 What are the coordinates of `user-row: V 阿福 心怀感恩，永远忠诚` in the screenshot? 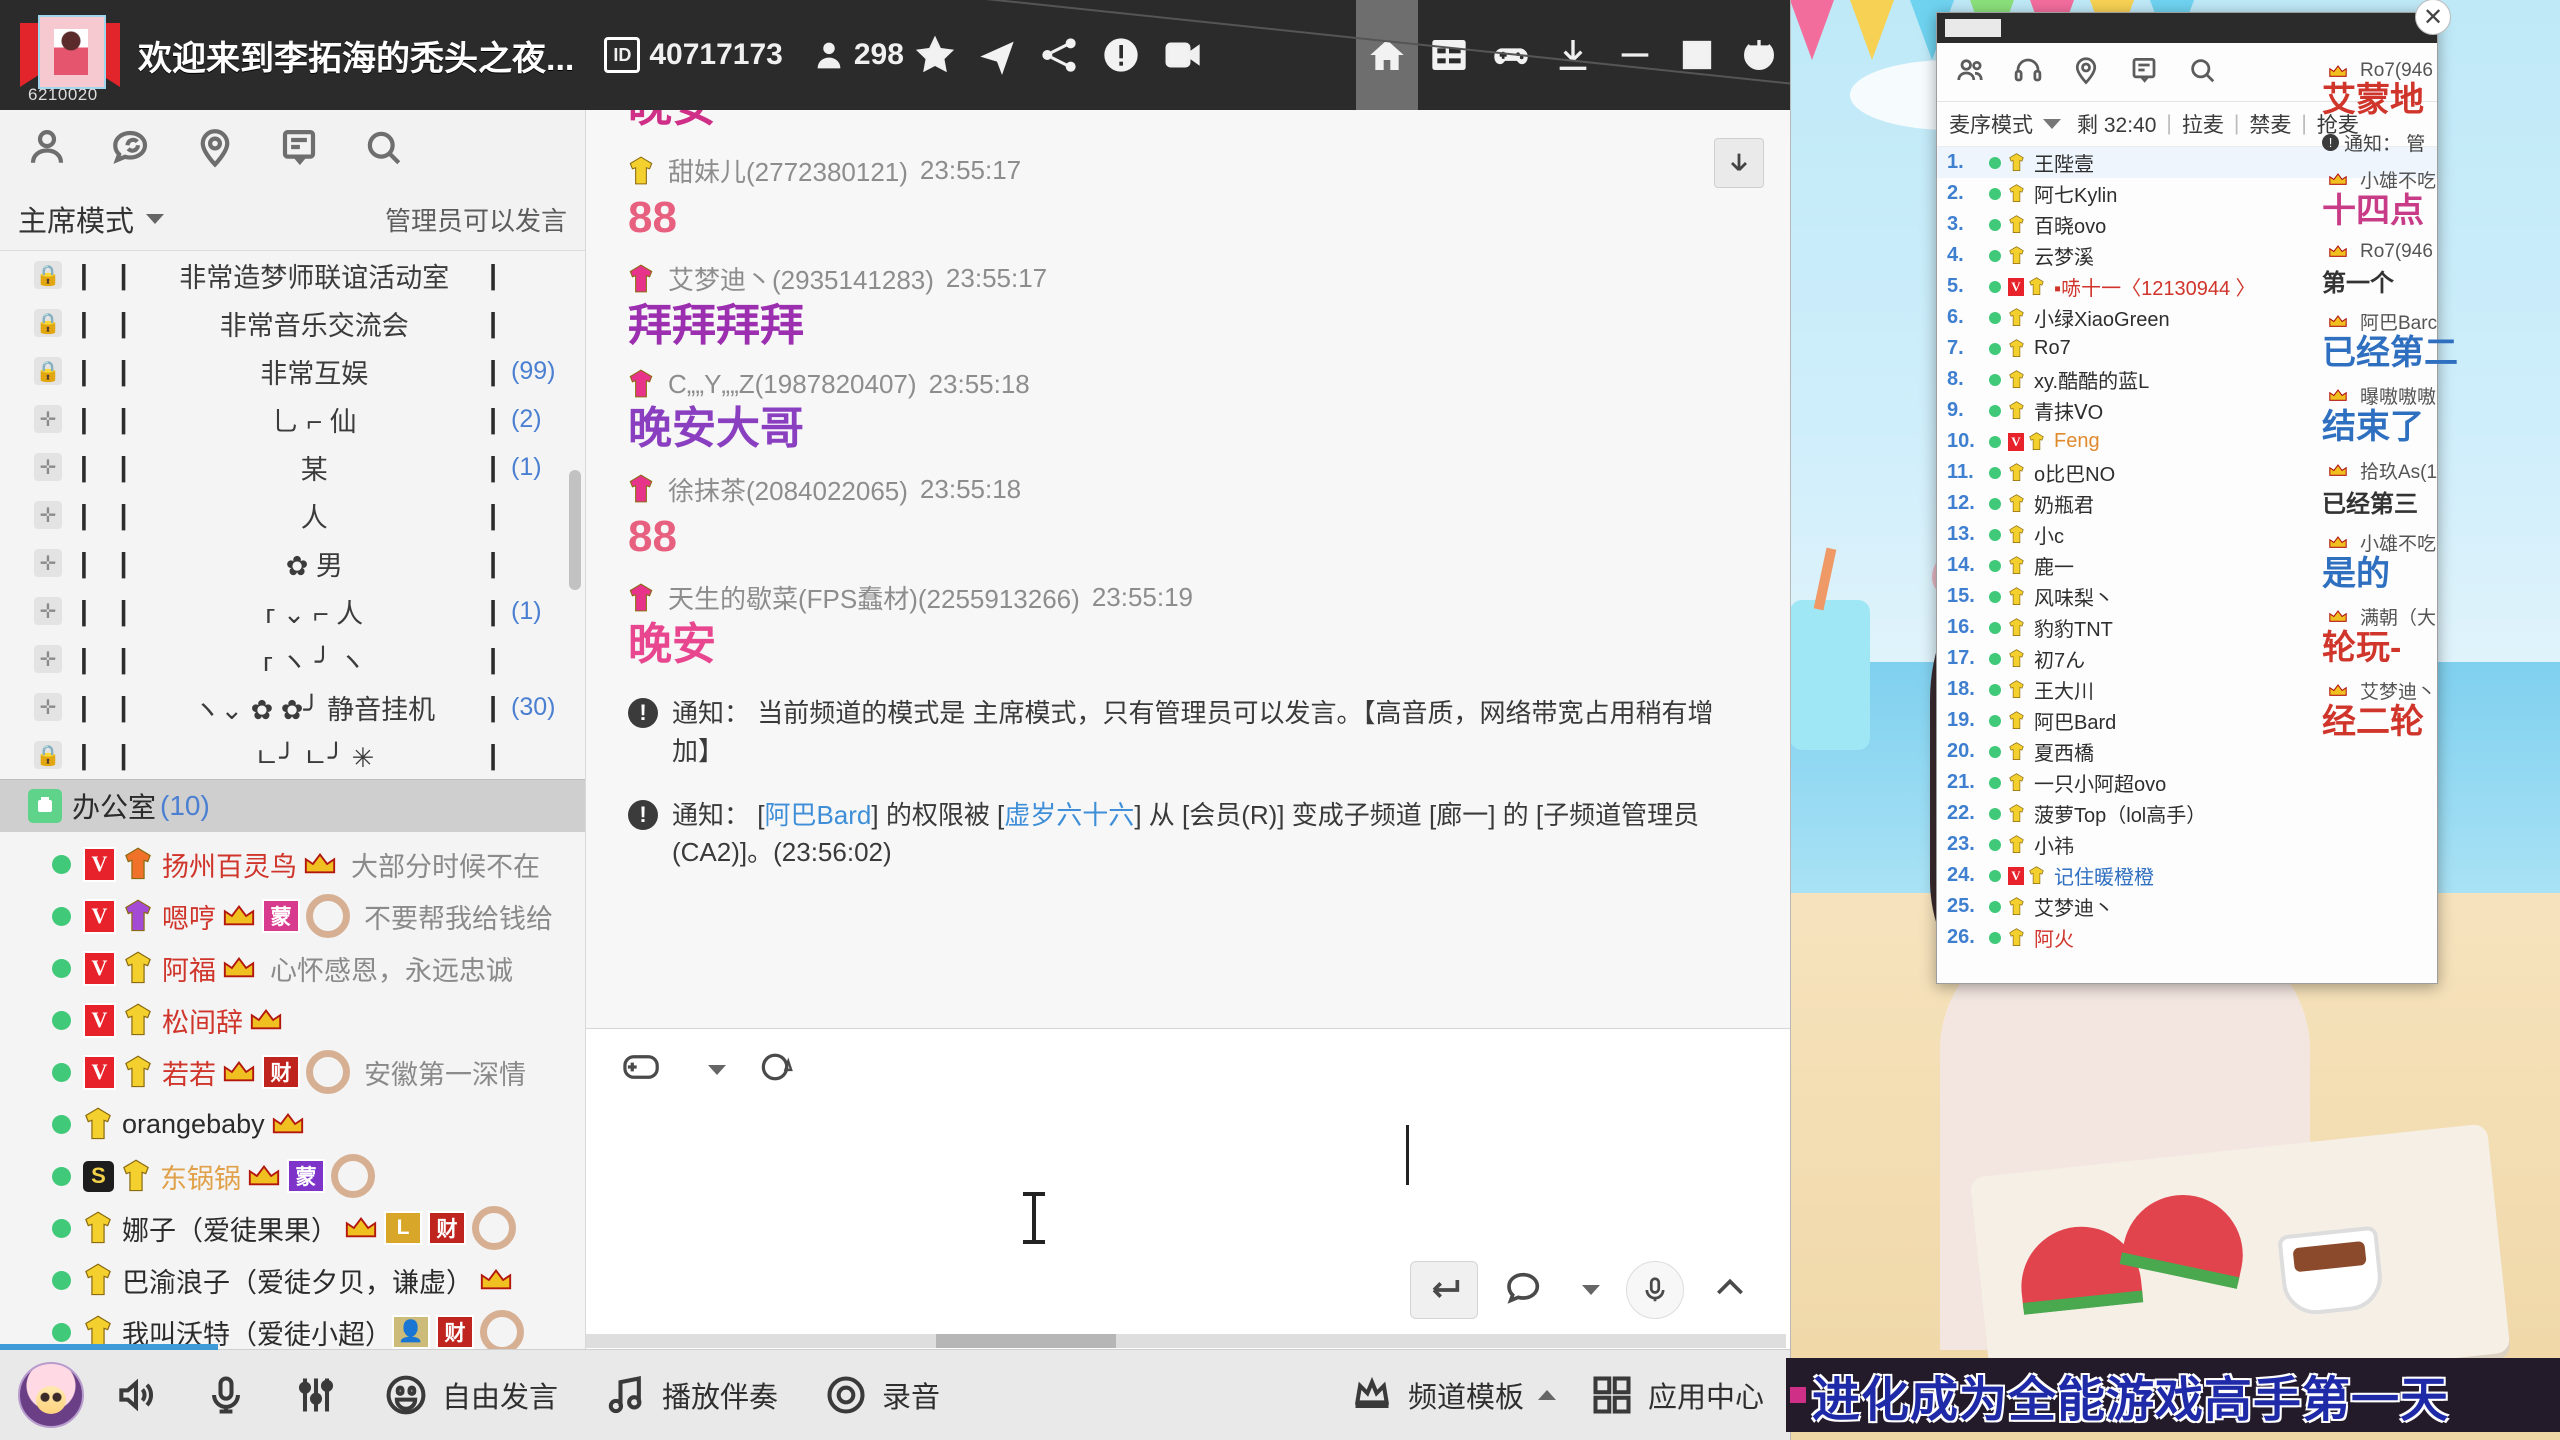 It's located at (292, 968).